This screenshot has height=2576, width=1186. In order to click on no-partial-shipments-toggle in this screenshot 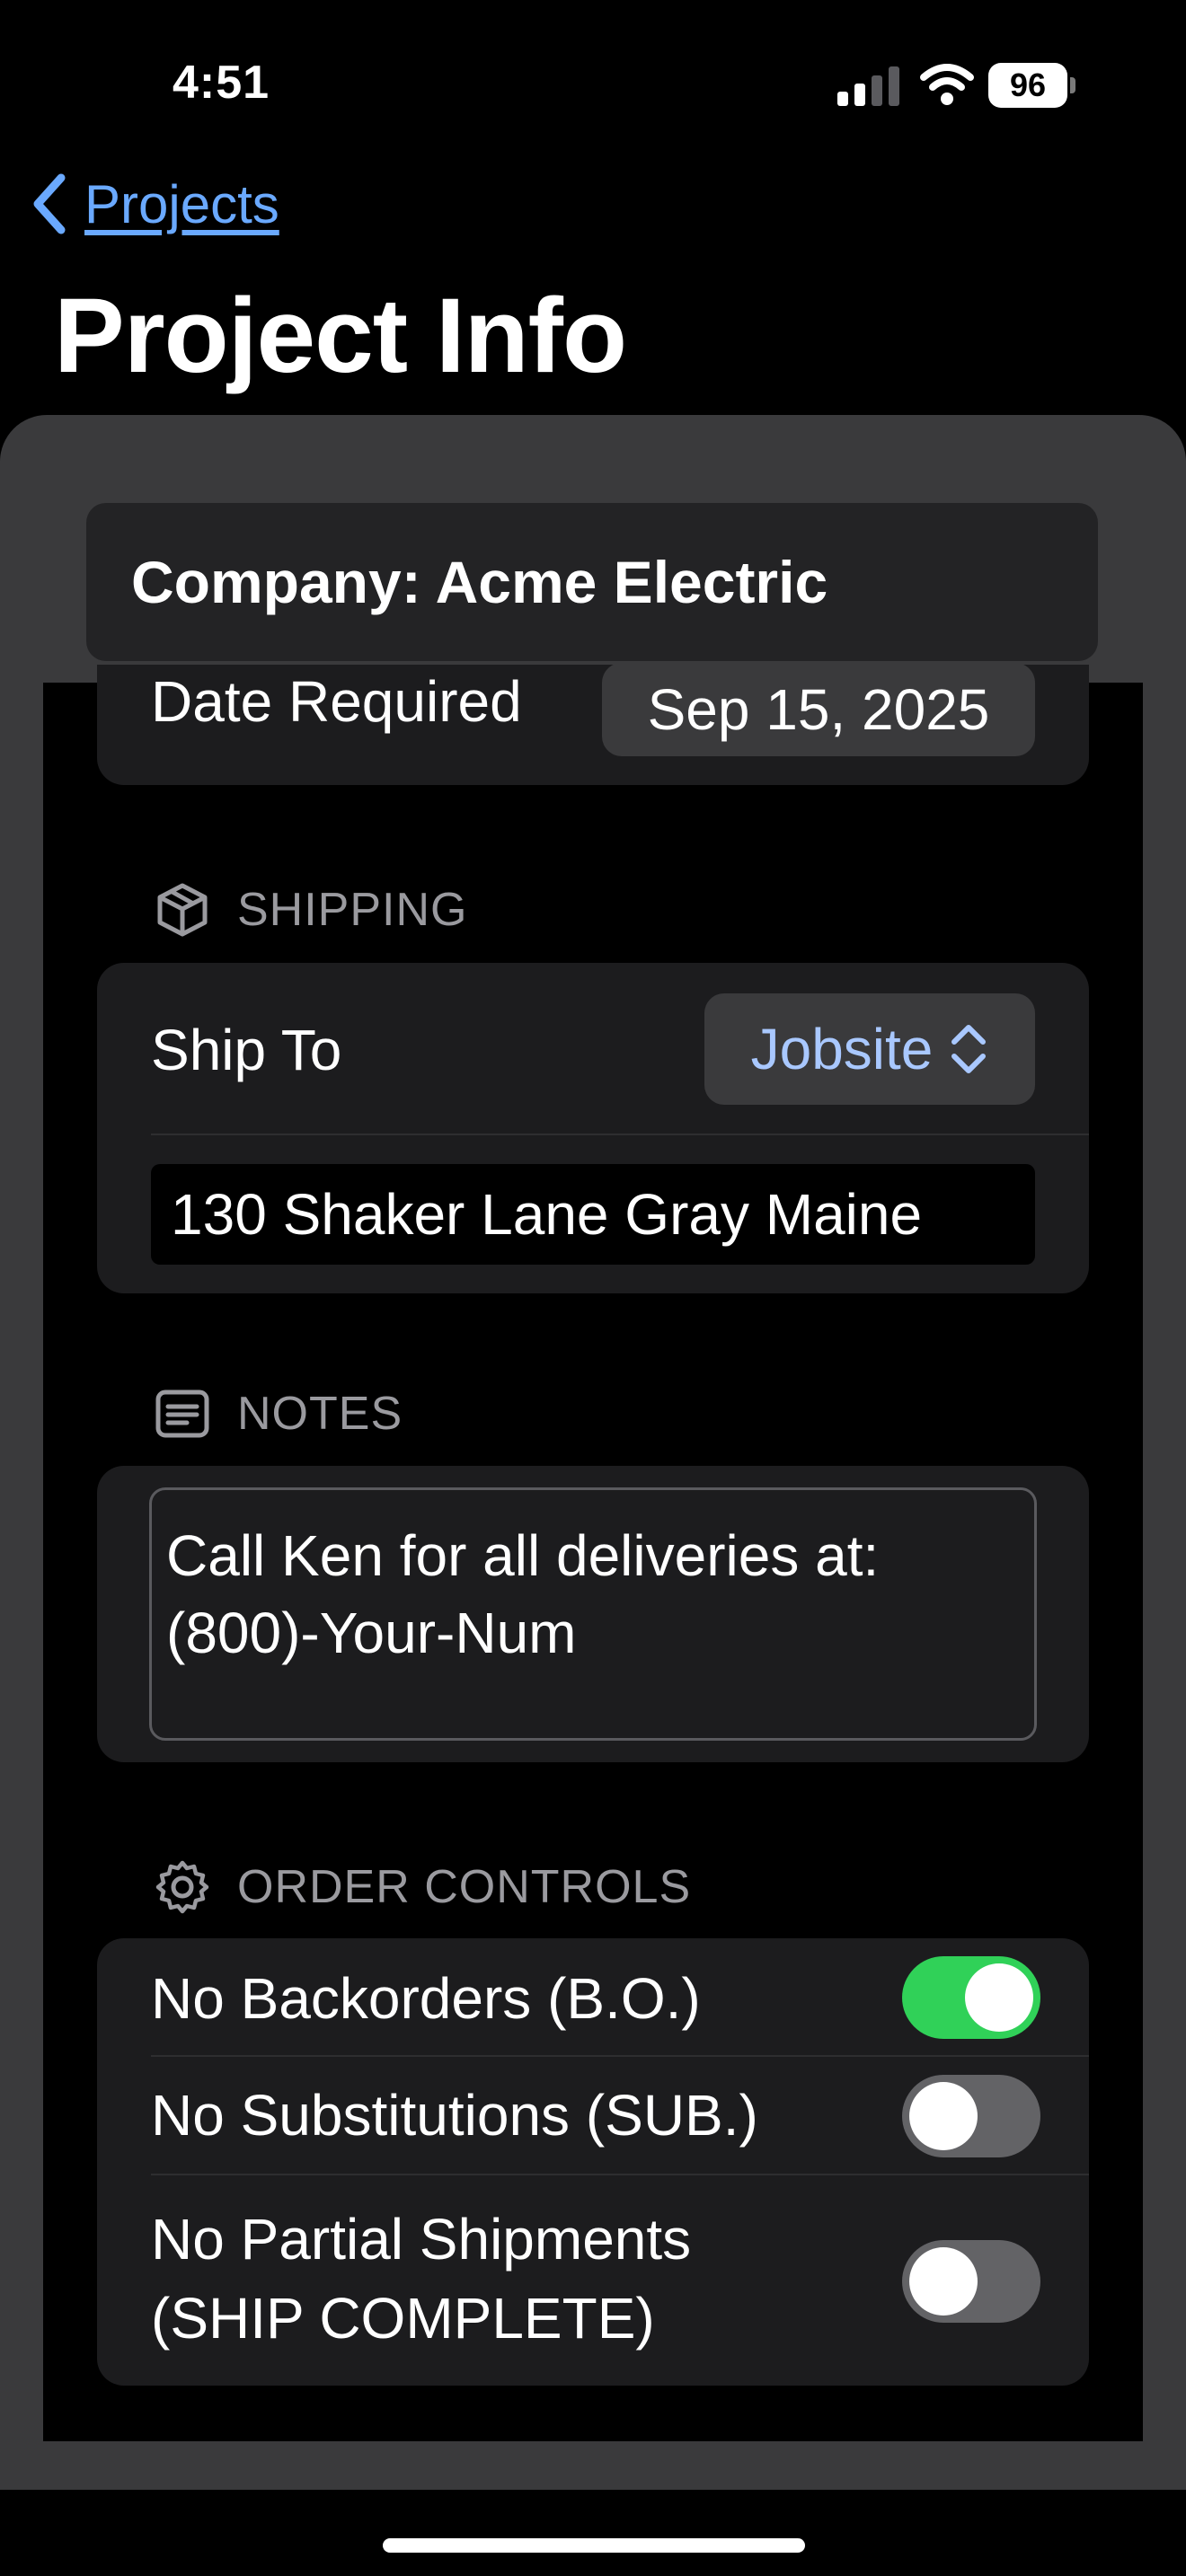, I will do `click(971, 2281)`.